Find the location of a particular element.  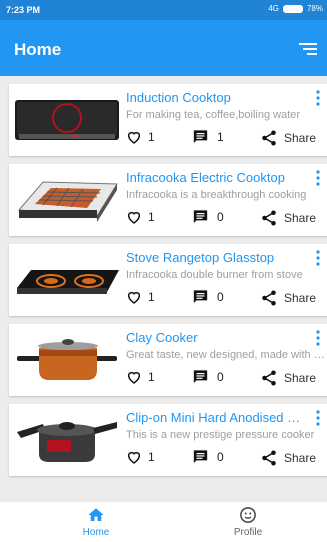

app-bar: Home is located at coordinates (163, 48).